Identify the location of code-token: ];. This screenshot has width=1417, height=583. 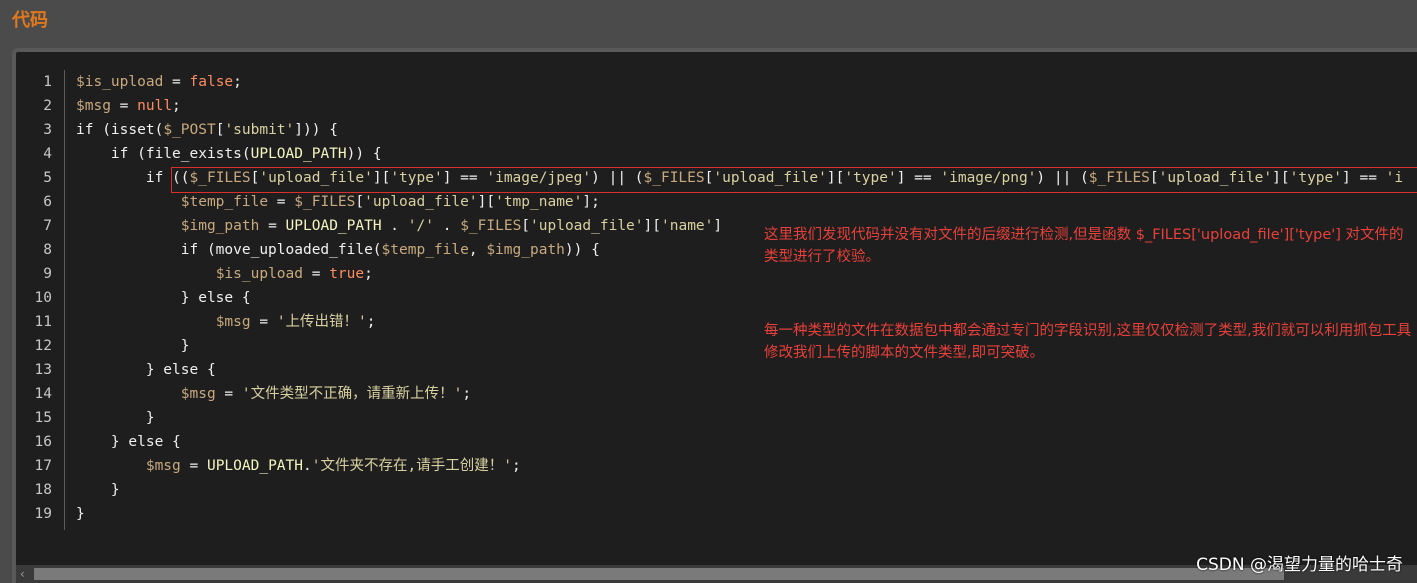
(591, 202).